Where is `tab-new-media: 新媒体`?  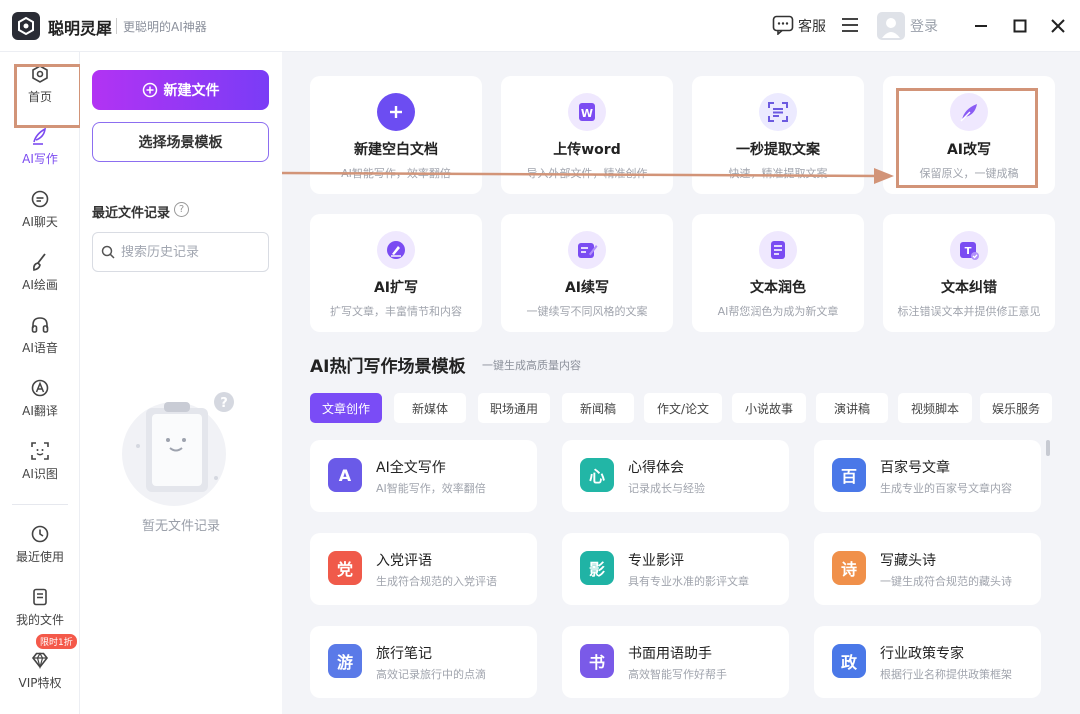 tab-new-media: 新媒体 is located at coordinates (430, 408).